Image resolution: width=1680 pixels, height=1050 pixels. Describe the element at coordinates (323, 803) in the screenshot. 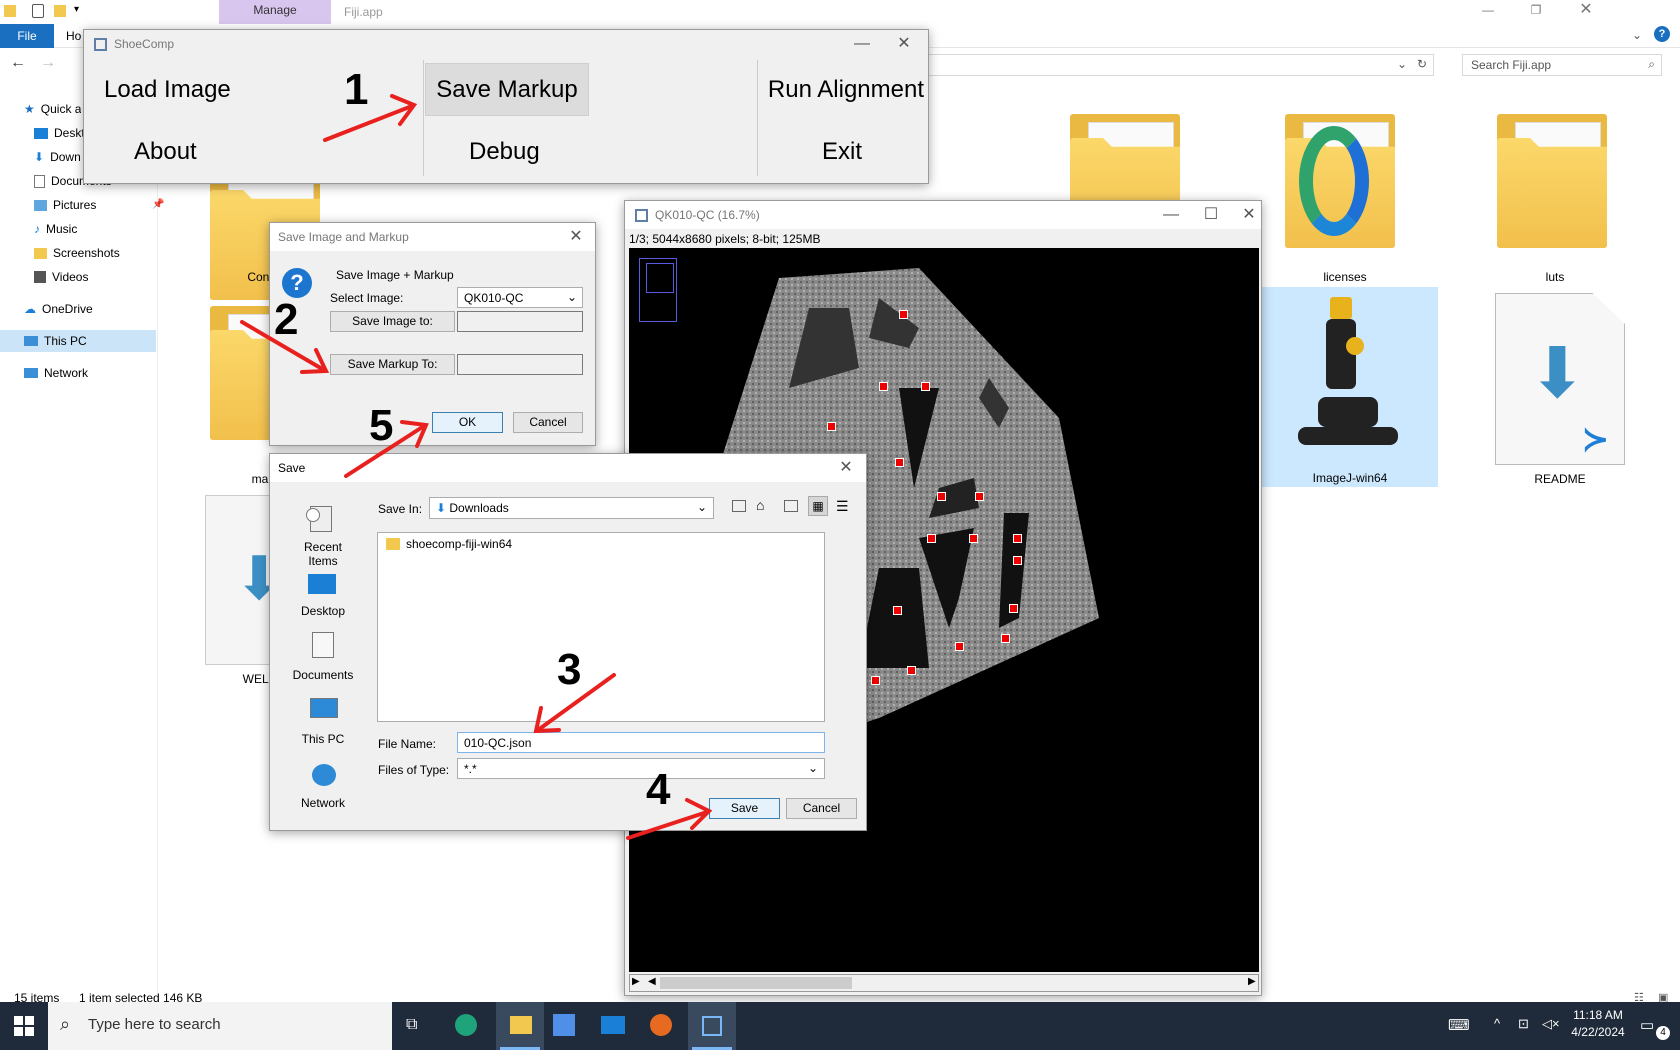

I see `place-network: Network` at that location.